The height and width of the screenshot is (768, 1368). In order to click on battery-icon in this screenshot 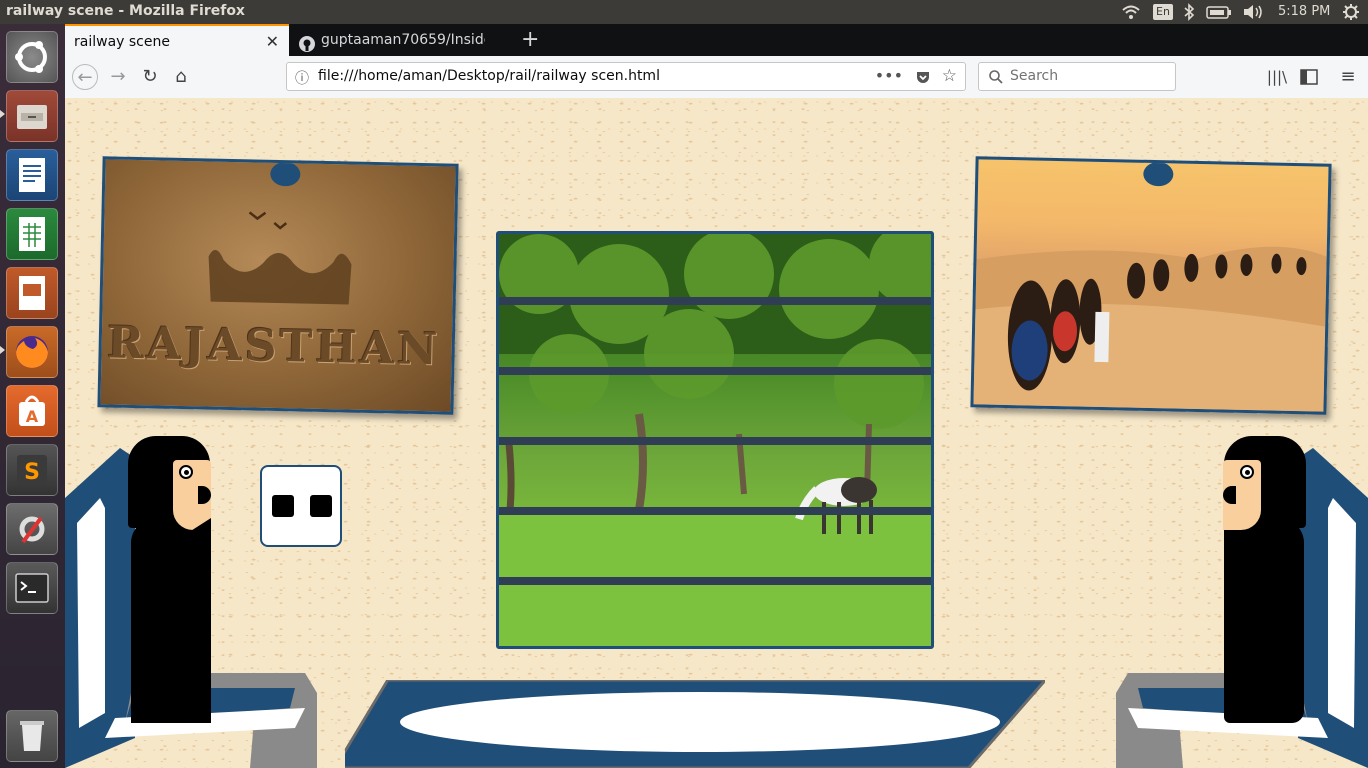, I will do `click(1219, 12)`.